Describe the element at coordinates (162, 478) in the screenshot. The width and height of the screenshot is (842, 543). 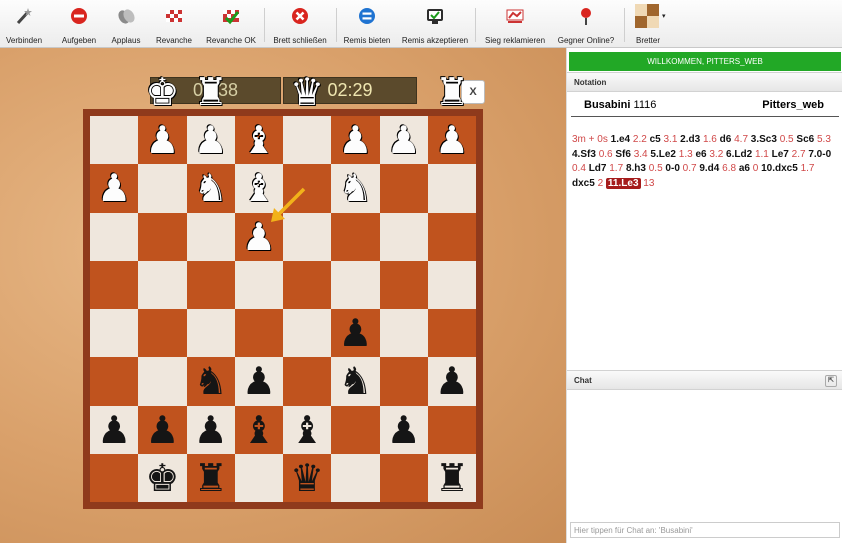
I see `black-king-piece: ♚` at that location.